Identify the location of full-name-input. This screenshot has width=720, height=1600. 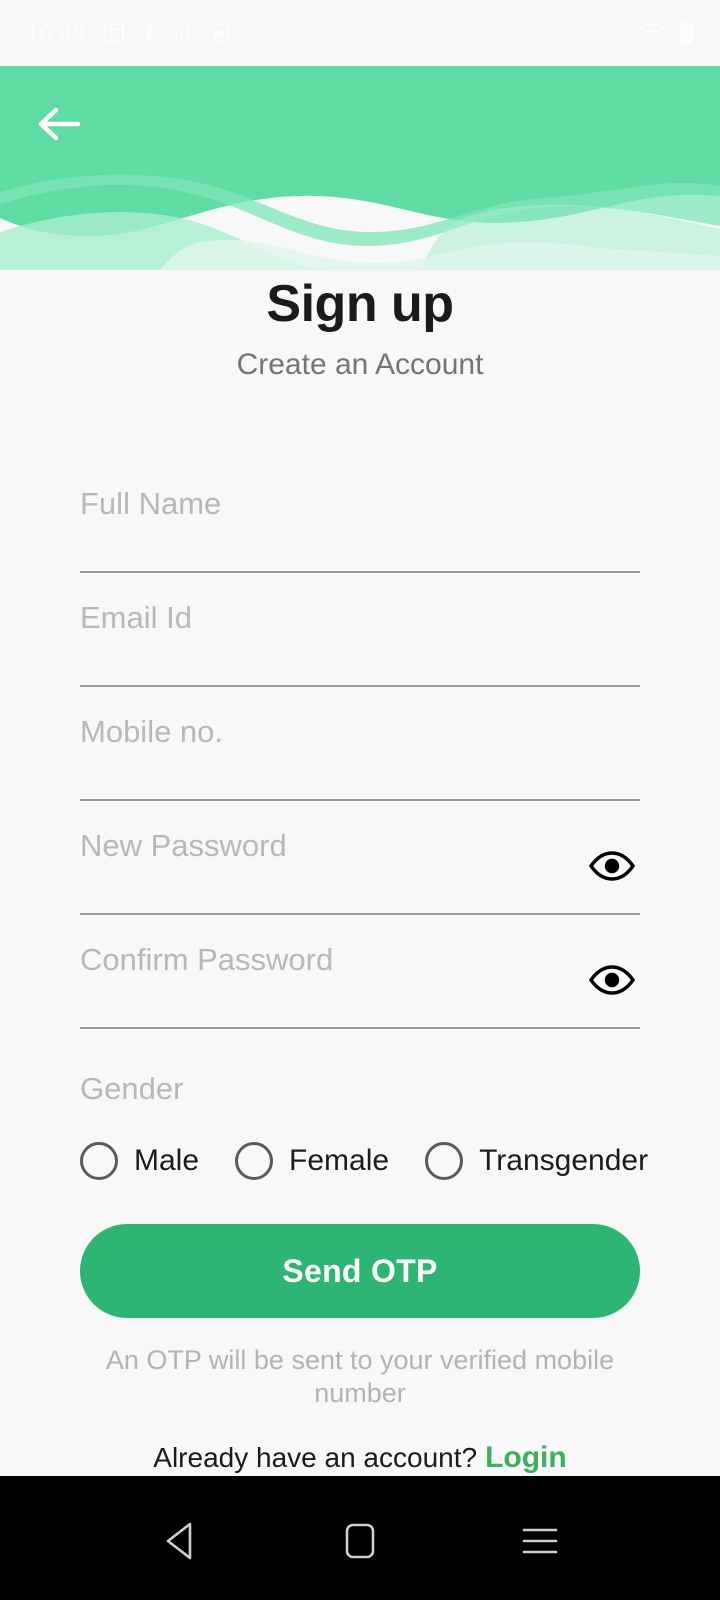
(360, 515).